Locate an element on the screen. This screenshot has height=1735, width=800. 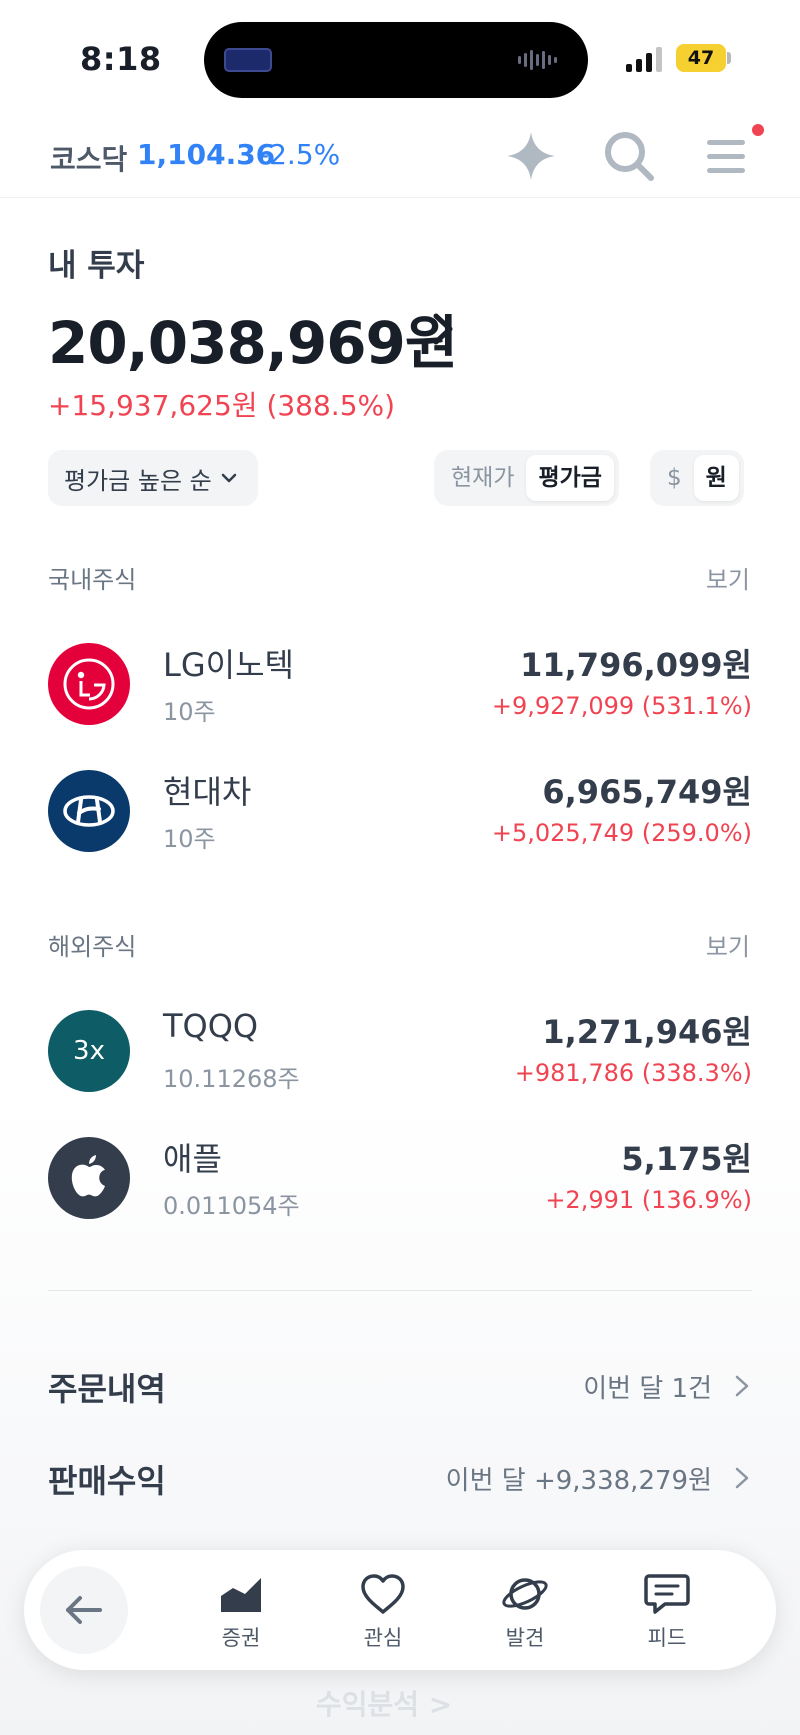
chevron-down-icon is located at coordinates (228, 478).